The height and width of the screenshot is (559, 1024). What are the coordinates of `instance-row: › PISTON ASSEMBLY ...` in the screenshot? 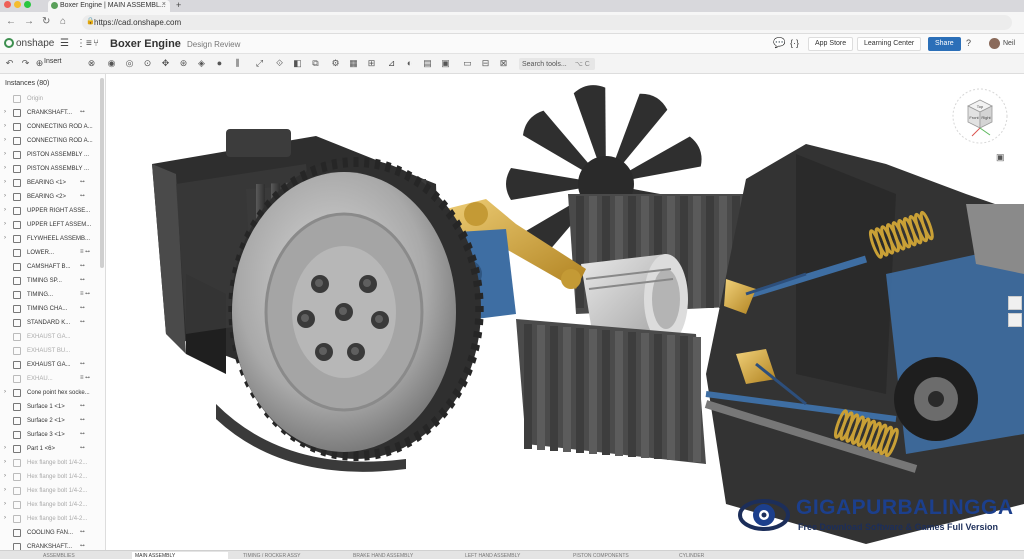 It's located at (52, 155).